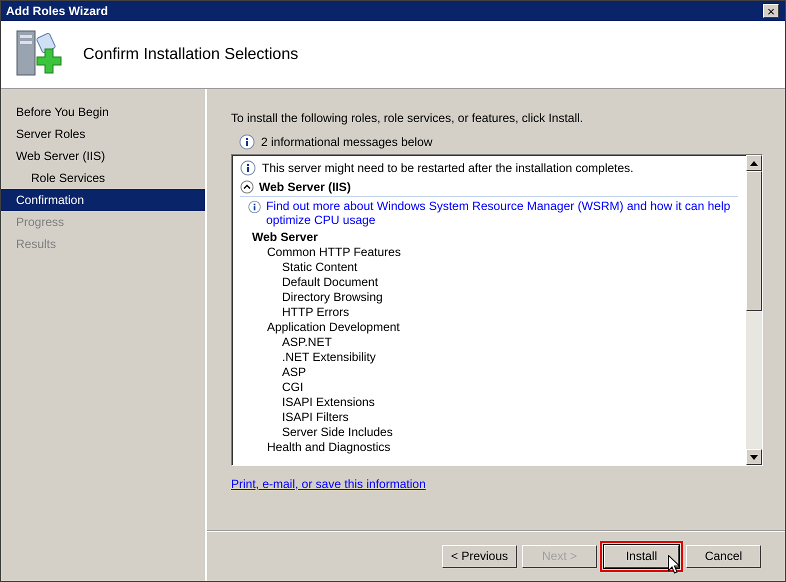  Describe the element at coordinates (103, 112) in the screenshot. I see `step-item: Before You Begin` at that location.